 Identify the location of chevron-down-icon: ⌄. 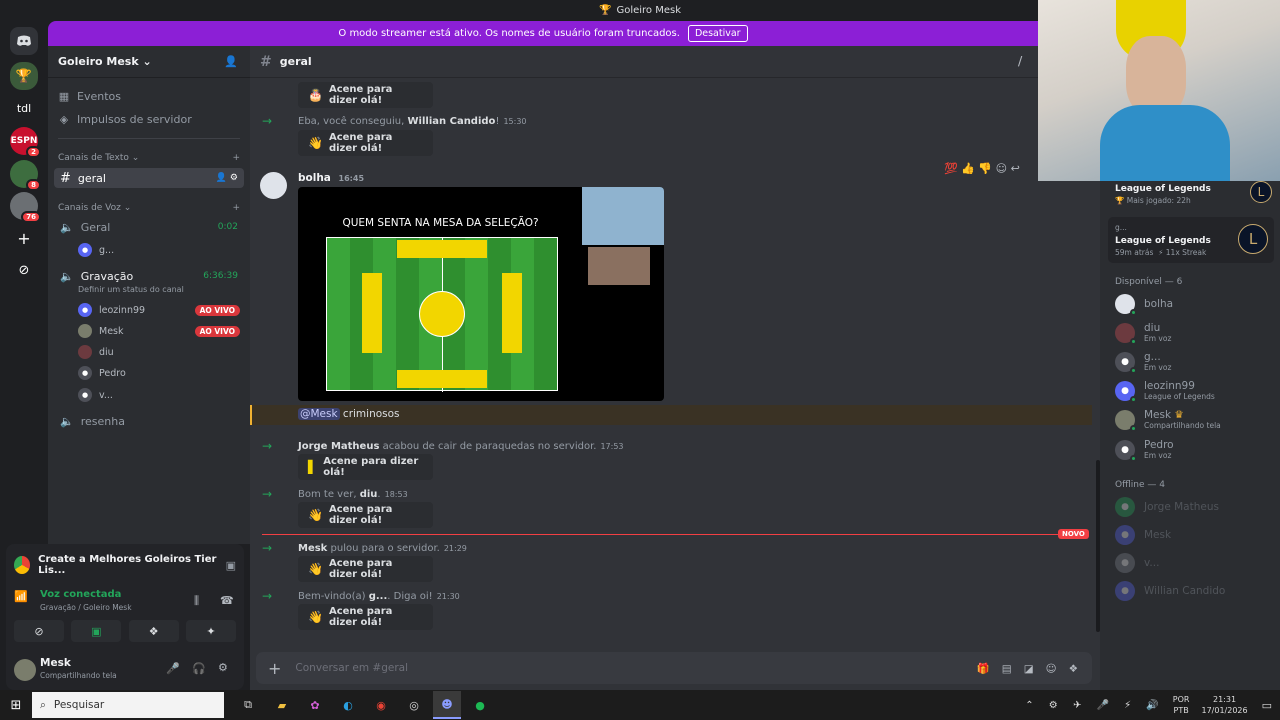
(147, 61).